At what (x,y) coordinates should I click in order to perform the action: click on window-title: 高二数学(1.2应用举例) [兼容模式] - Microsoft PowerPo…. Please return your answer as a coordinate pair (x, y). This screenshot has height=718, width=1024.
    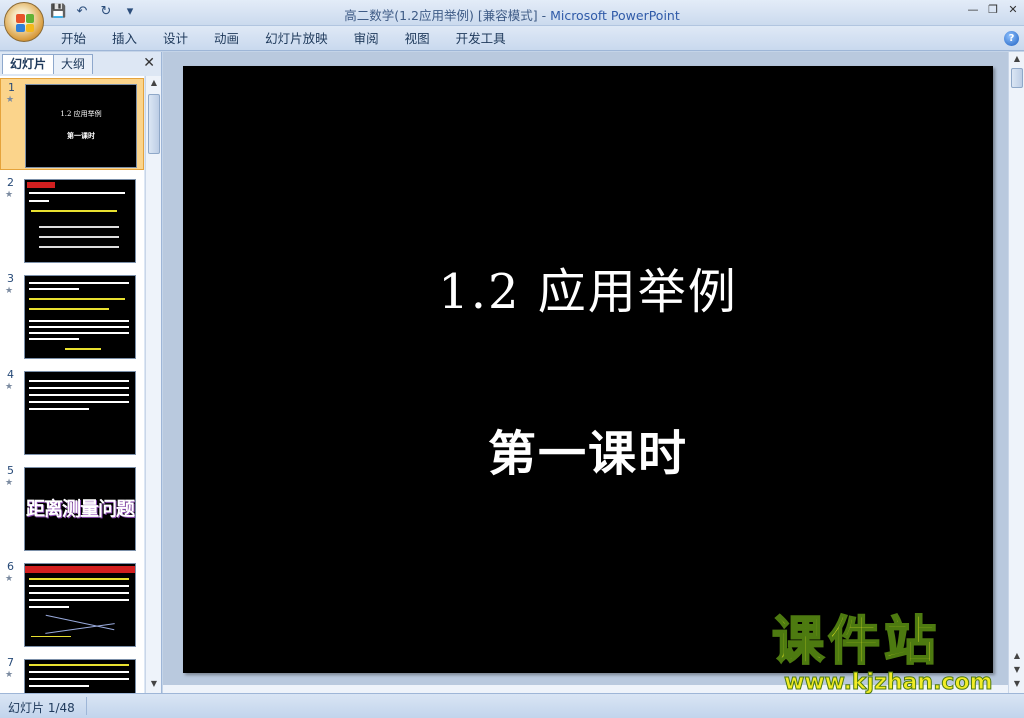
    Looking at the image, I should click on (512, 14).